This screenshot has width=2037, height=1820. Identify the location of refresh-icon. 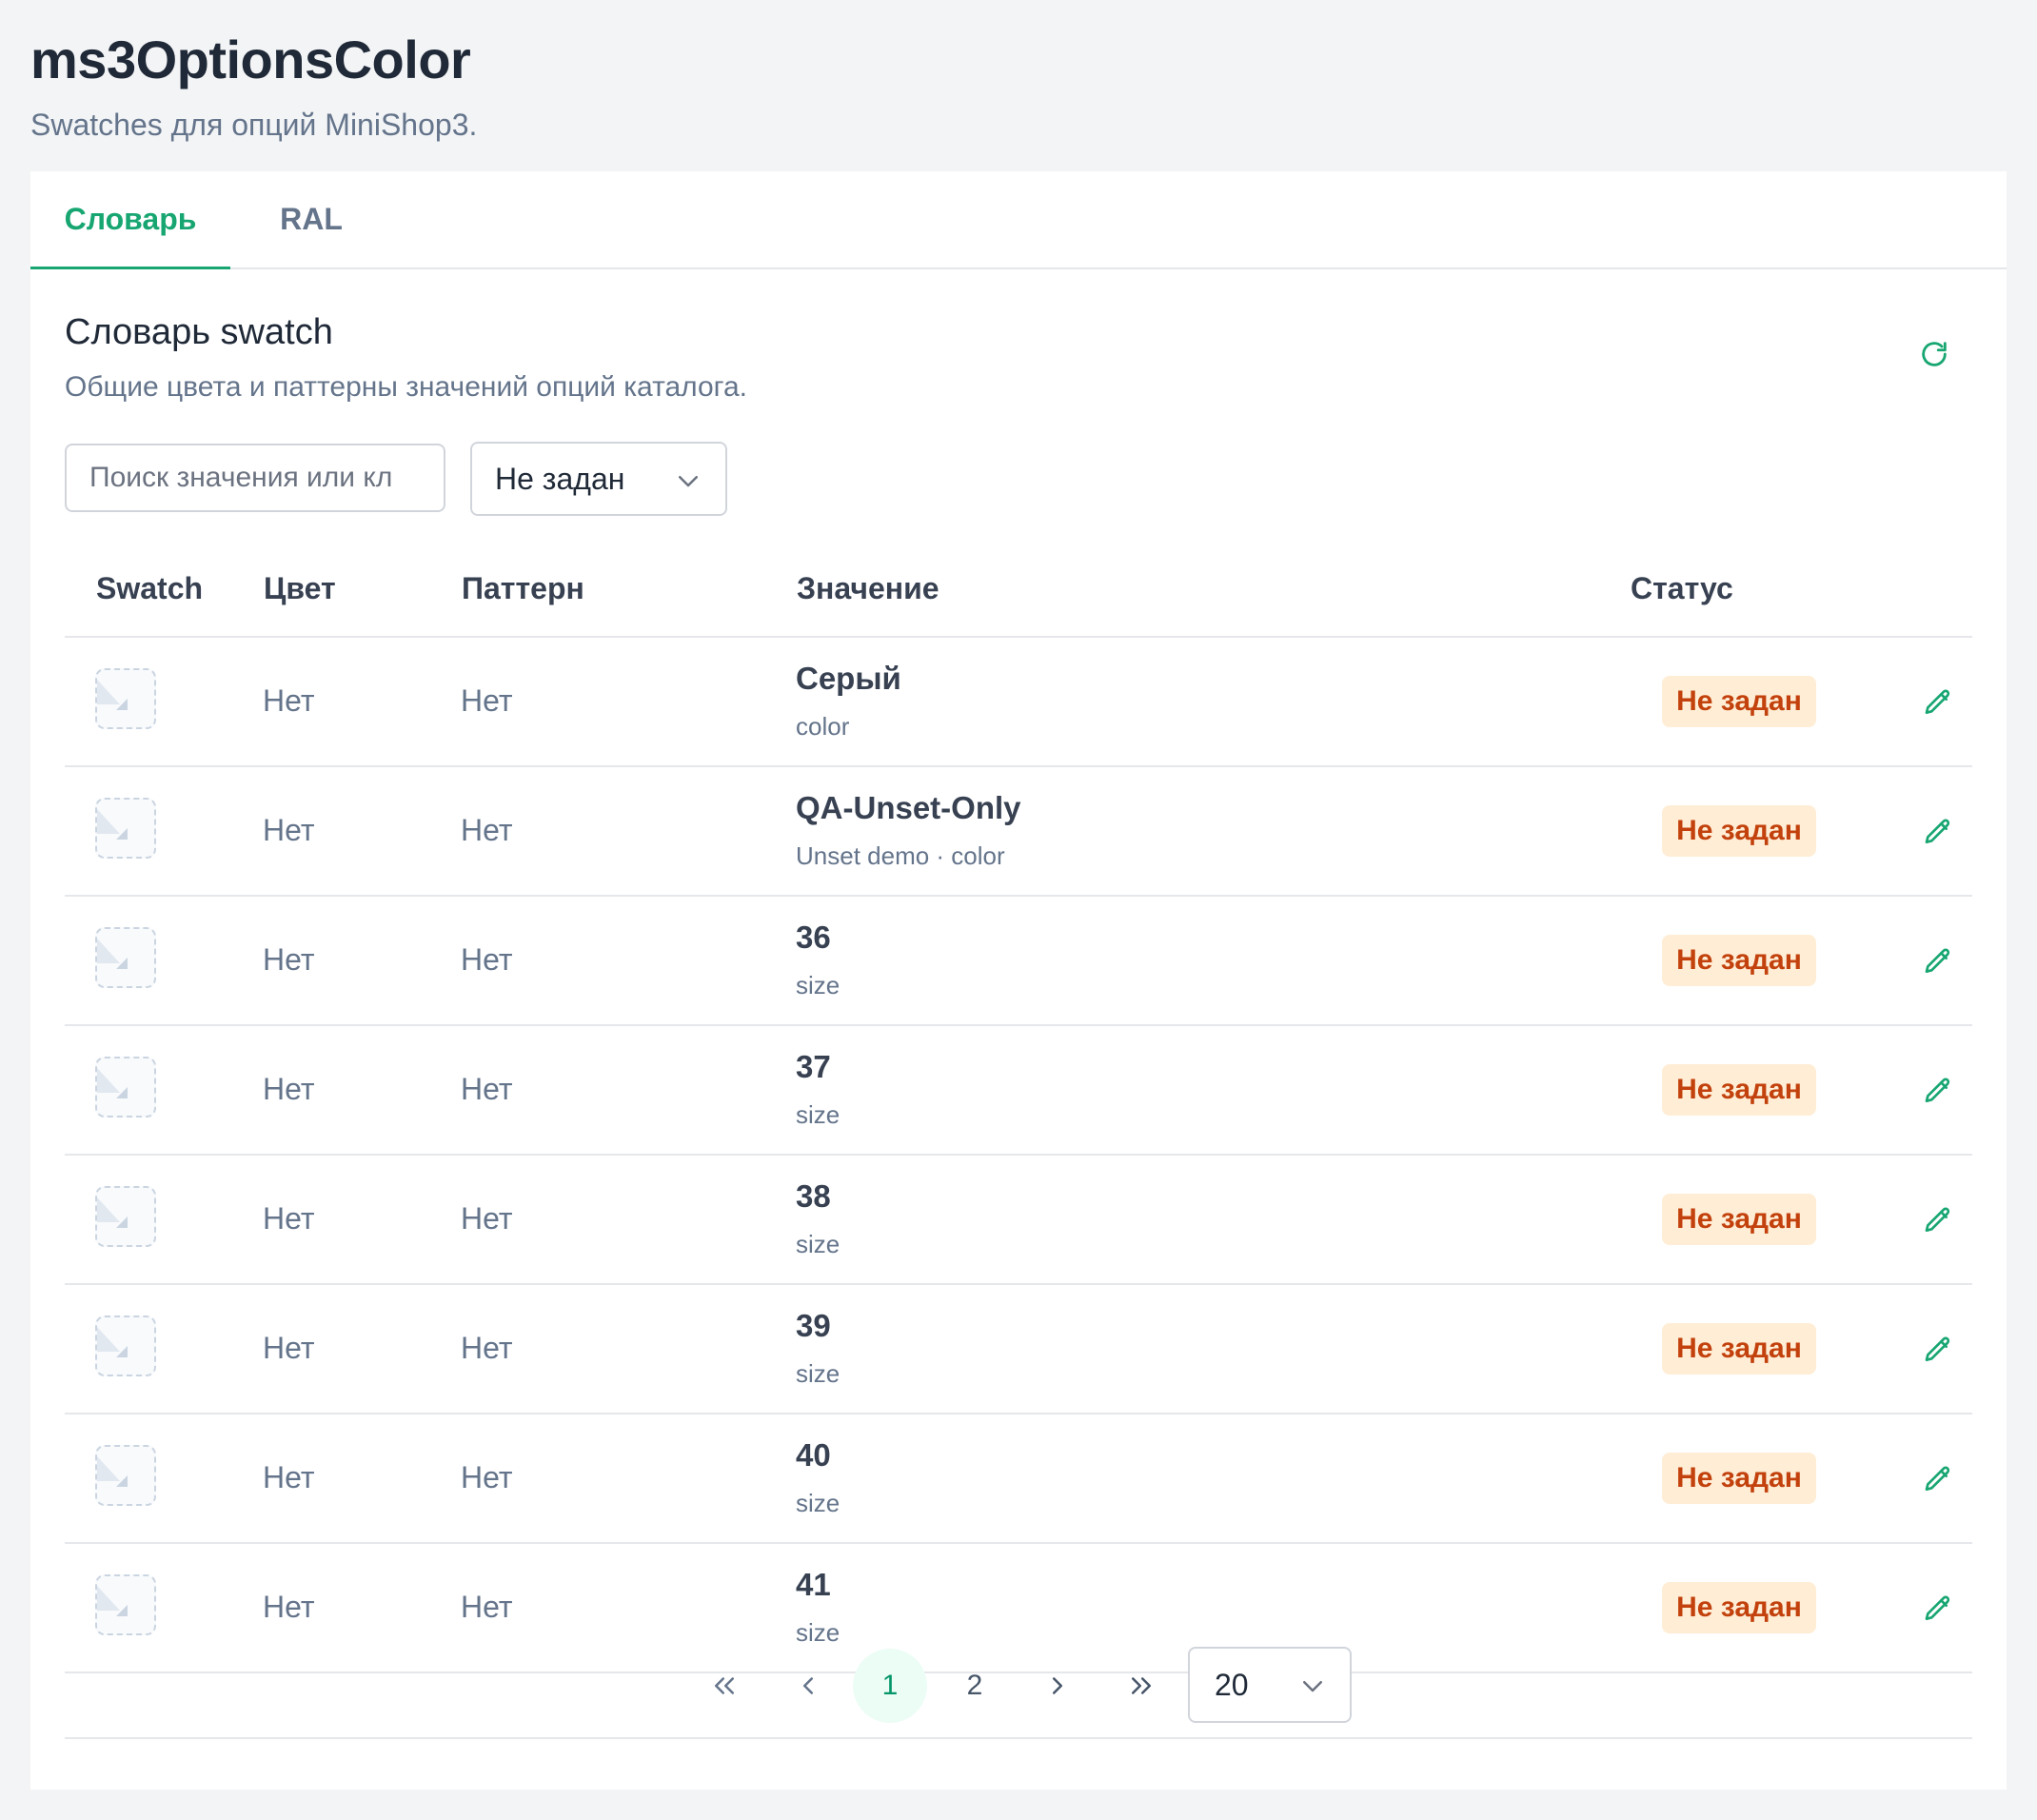
(1934, 354).